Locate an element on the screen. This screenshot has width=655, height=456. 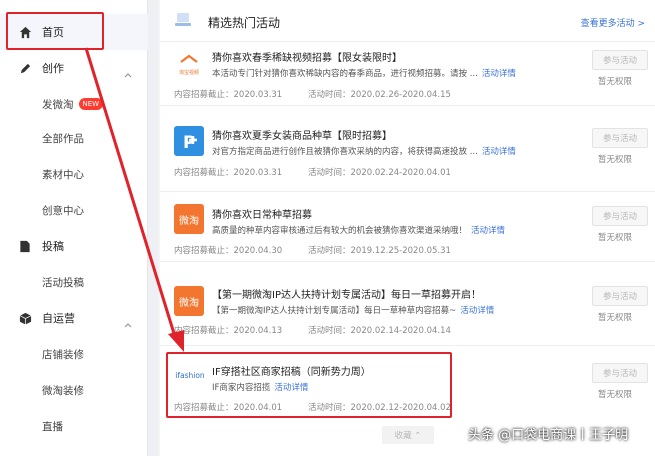
annotation-arrow is located at coordinates (134, 199).